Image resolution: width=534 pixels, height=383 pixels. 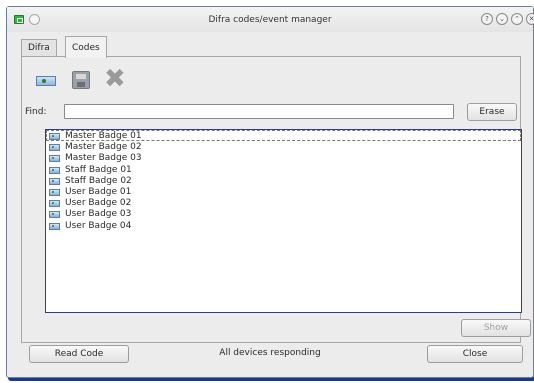 I want to click on list-item-label: User Badge 03, so click(x=98, y=214).